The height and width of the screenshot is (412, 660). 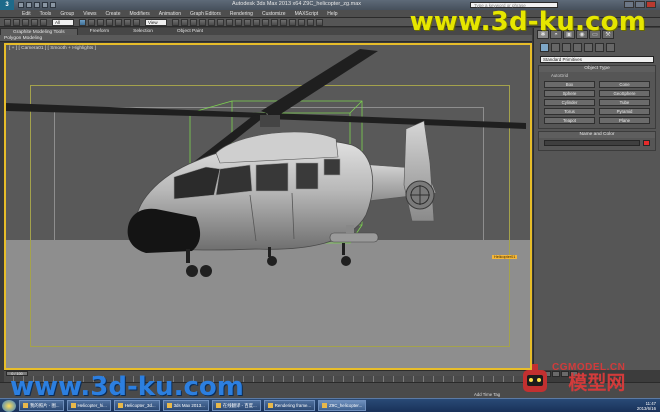 I want to click on menu-views: Views, so click(x=89, y=14).